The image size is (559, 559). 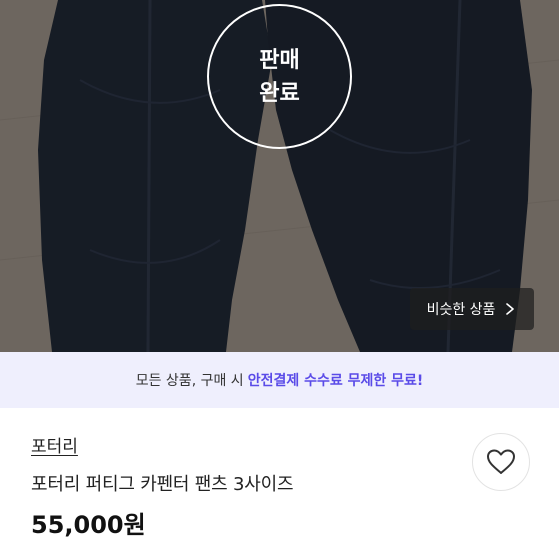 What do you see at coordinates (88, 525) in the screenshot?
I see `product-price: 55,000원` at bounding box center [88, 525].